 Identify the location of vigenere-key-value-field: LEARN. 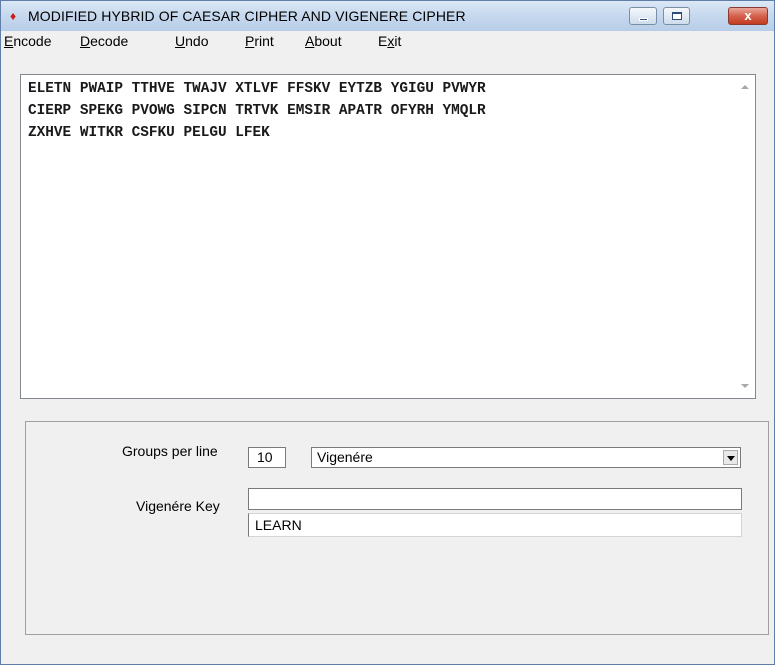
(495, 525).